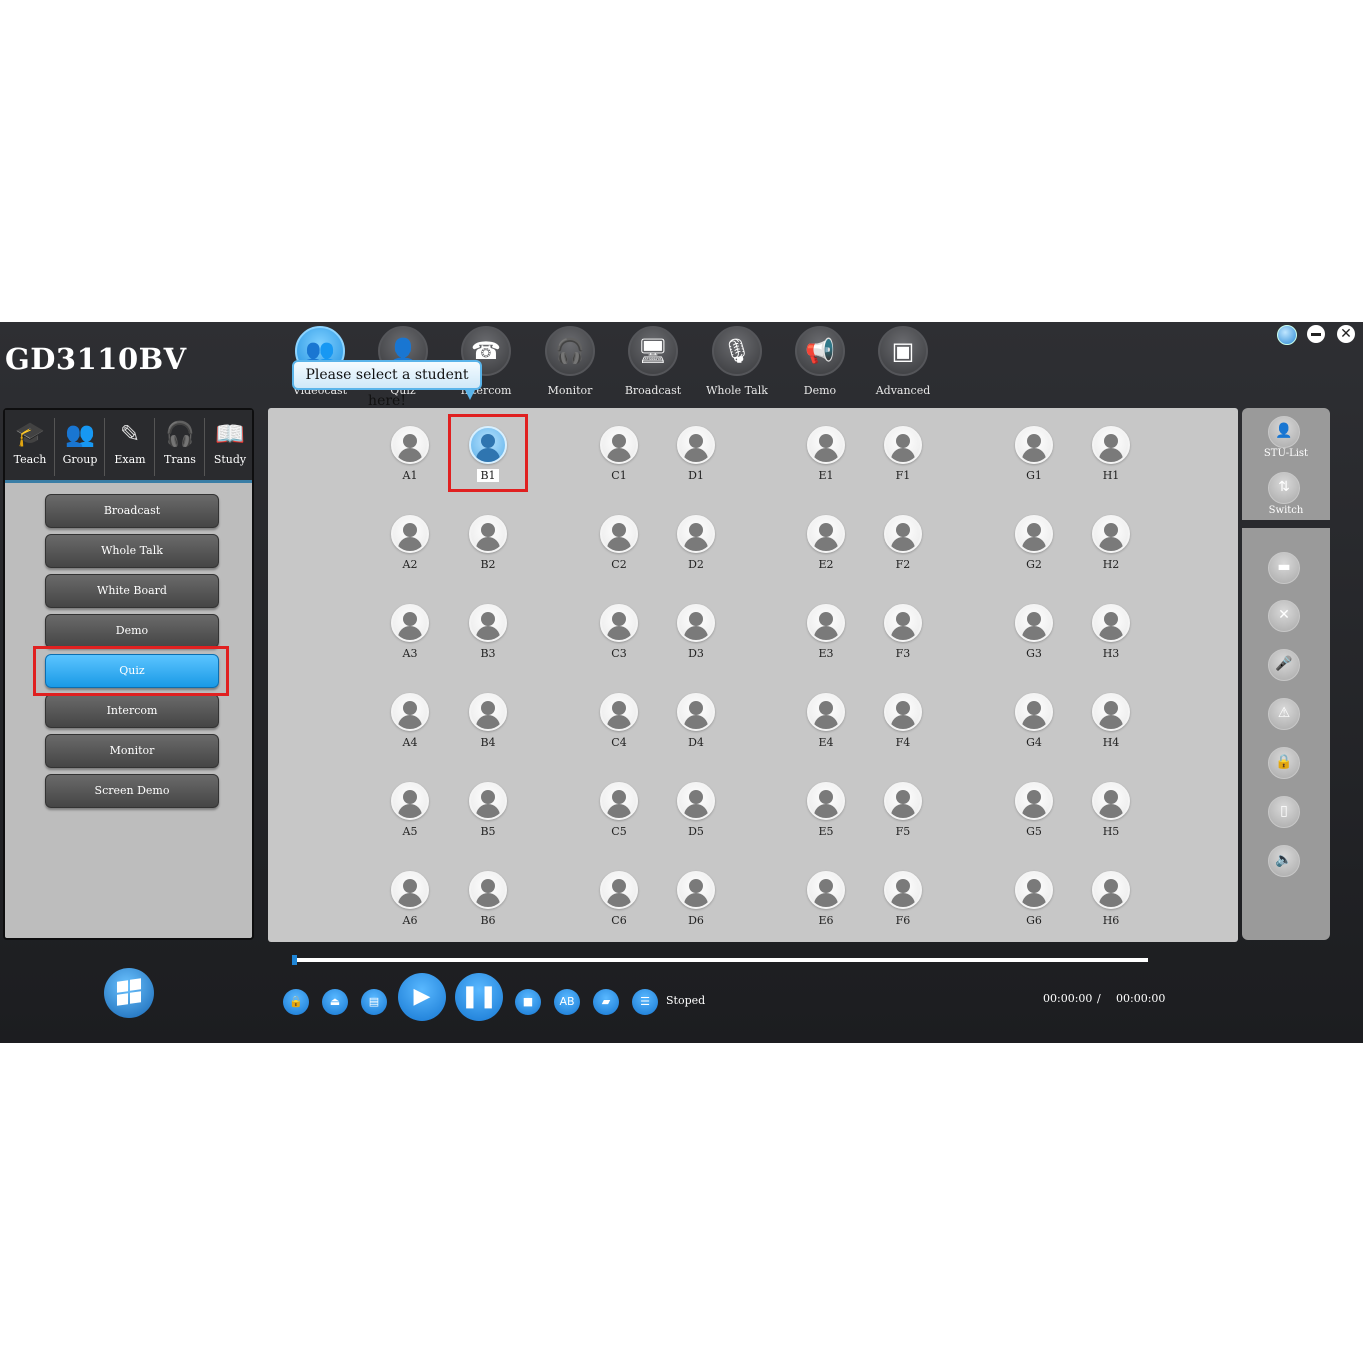  What do you see at coordinates (1111, 461) in the screenshot?
I see `student-seat-h1: H1` at bounding box center [1111, 461].